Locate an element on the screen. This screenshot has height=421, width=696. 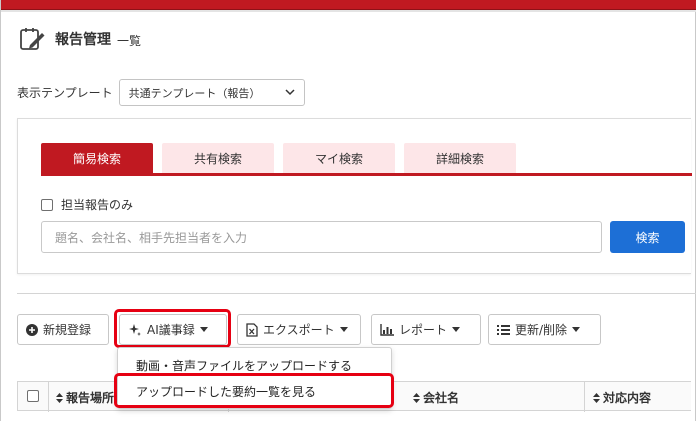
only-mine-row: 担当報告のみ is located at coordinates (87, 204).